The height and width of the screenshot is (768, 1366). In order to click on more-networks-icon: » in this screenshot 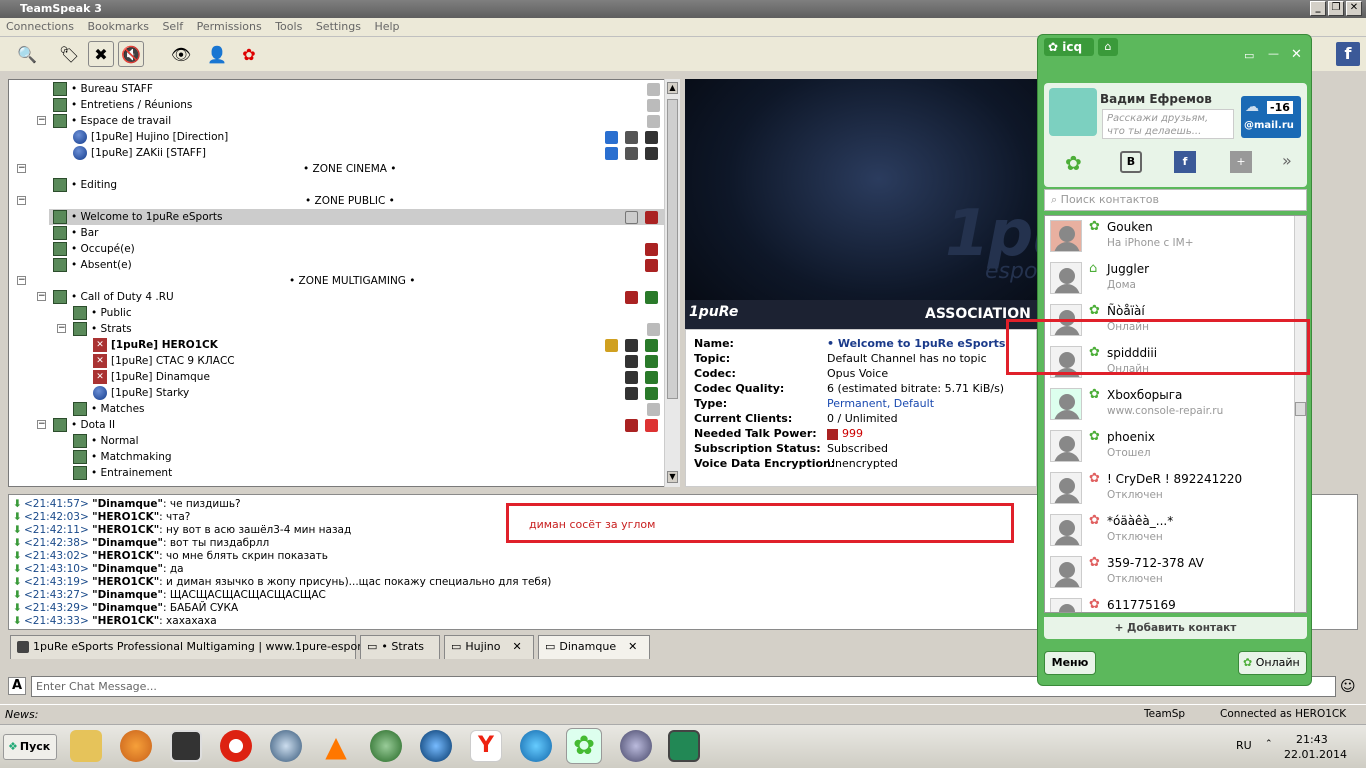, I will do `click(1287, 160)`.